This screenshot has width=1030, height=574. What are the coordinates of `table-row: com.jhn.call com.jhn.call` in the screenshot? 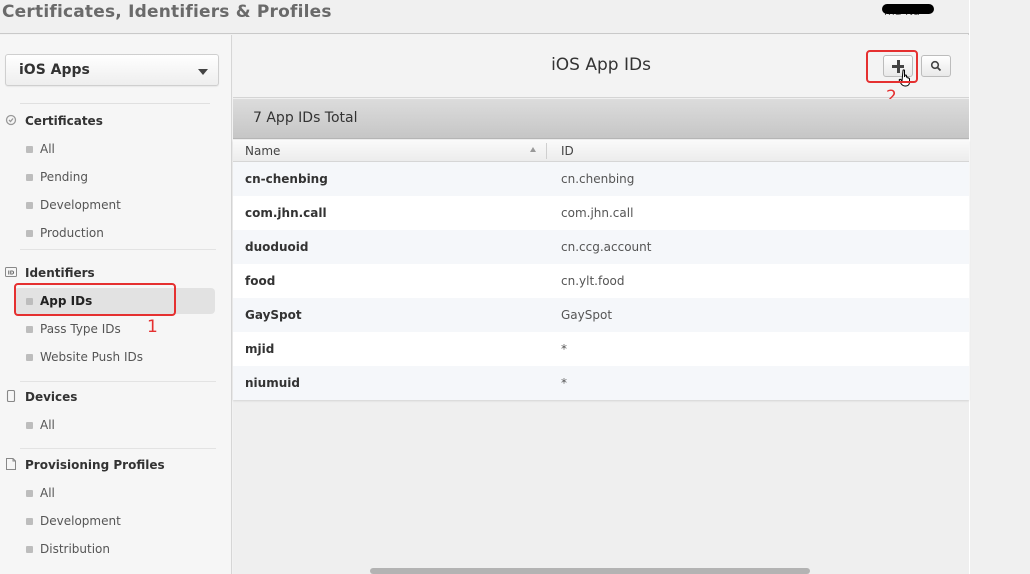 It's located at (601, 213).